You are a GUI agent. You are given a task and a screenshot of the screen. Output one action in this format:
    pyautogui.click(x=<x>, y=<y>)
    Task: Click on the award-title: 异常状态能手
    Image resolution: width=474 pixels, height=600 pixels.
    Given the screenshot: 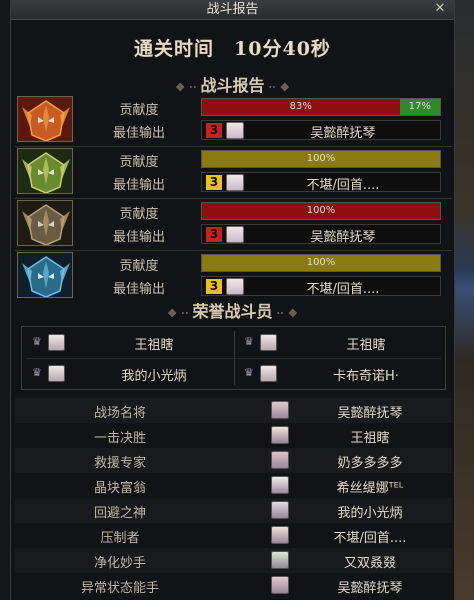 What is the action you would take?
    pyautogui.click(x=119, y=588)
    